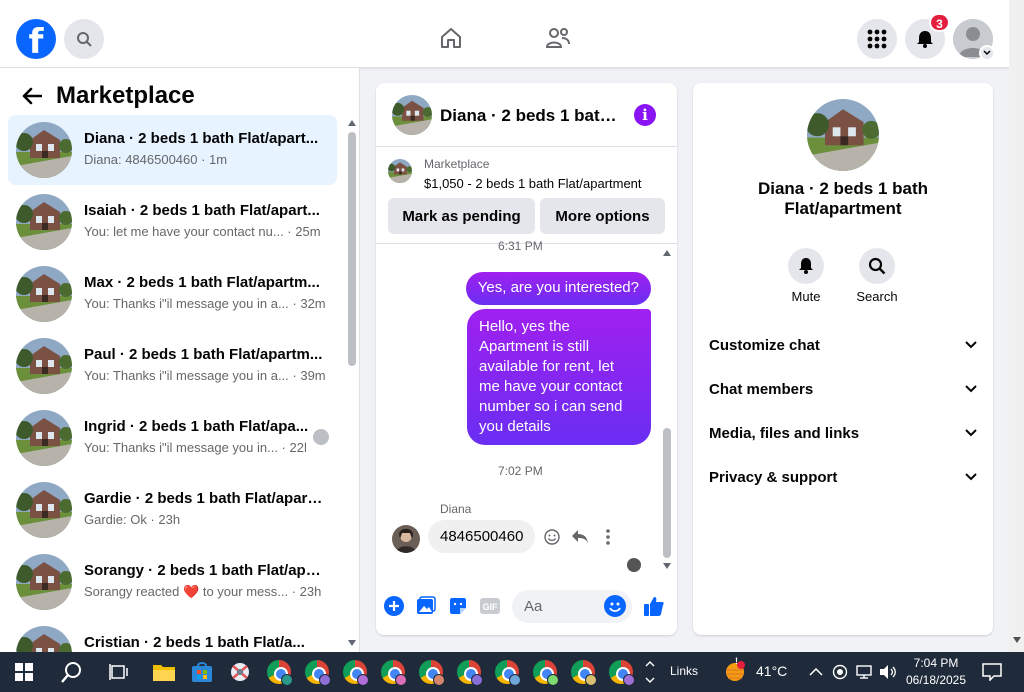 The image size is (1024, 692). I want to click on back-arrow-icon, so click(32, 96).